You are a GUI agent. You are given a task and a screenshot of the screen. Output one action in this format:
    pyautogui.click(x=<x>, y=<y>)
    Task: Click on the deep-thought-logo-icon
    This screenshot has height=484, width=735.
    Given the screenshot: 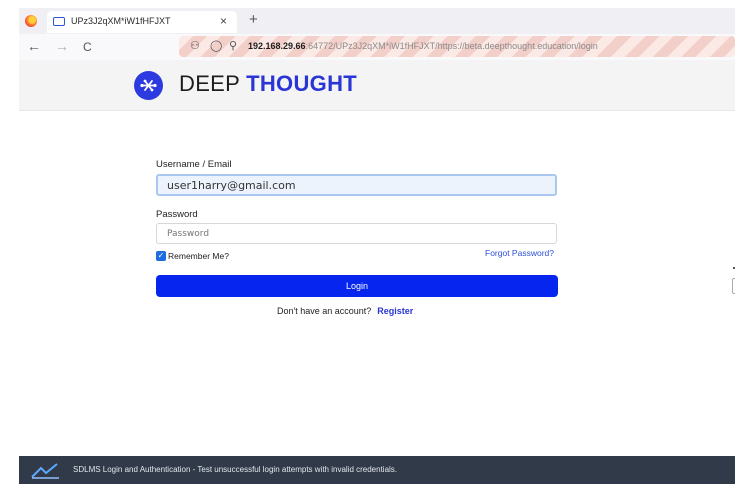 What is the action you would take?
    pyautogui.click(x=148, y=85)
    